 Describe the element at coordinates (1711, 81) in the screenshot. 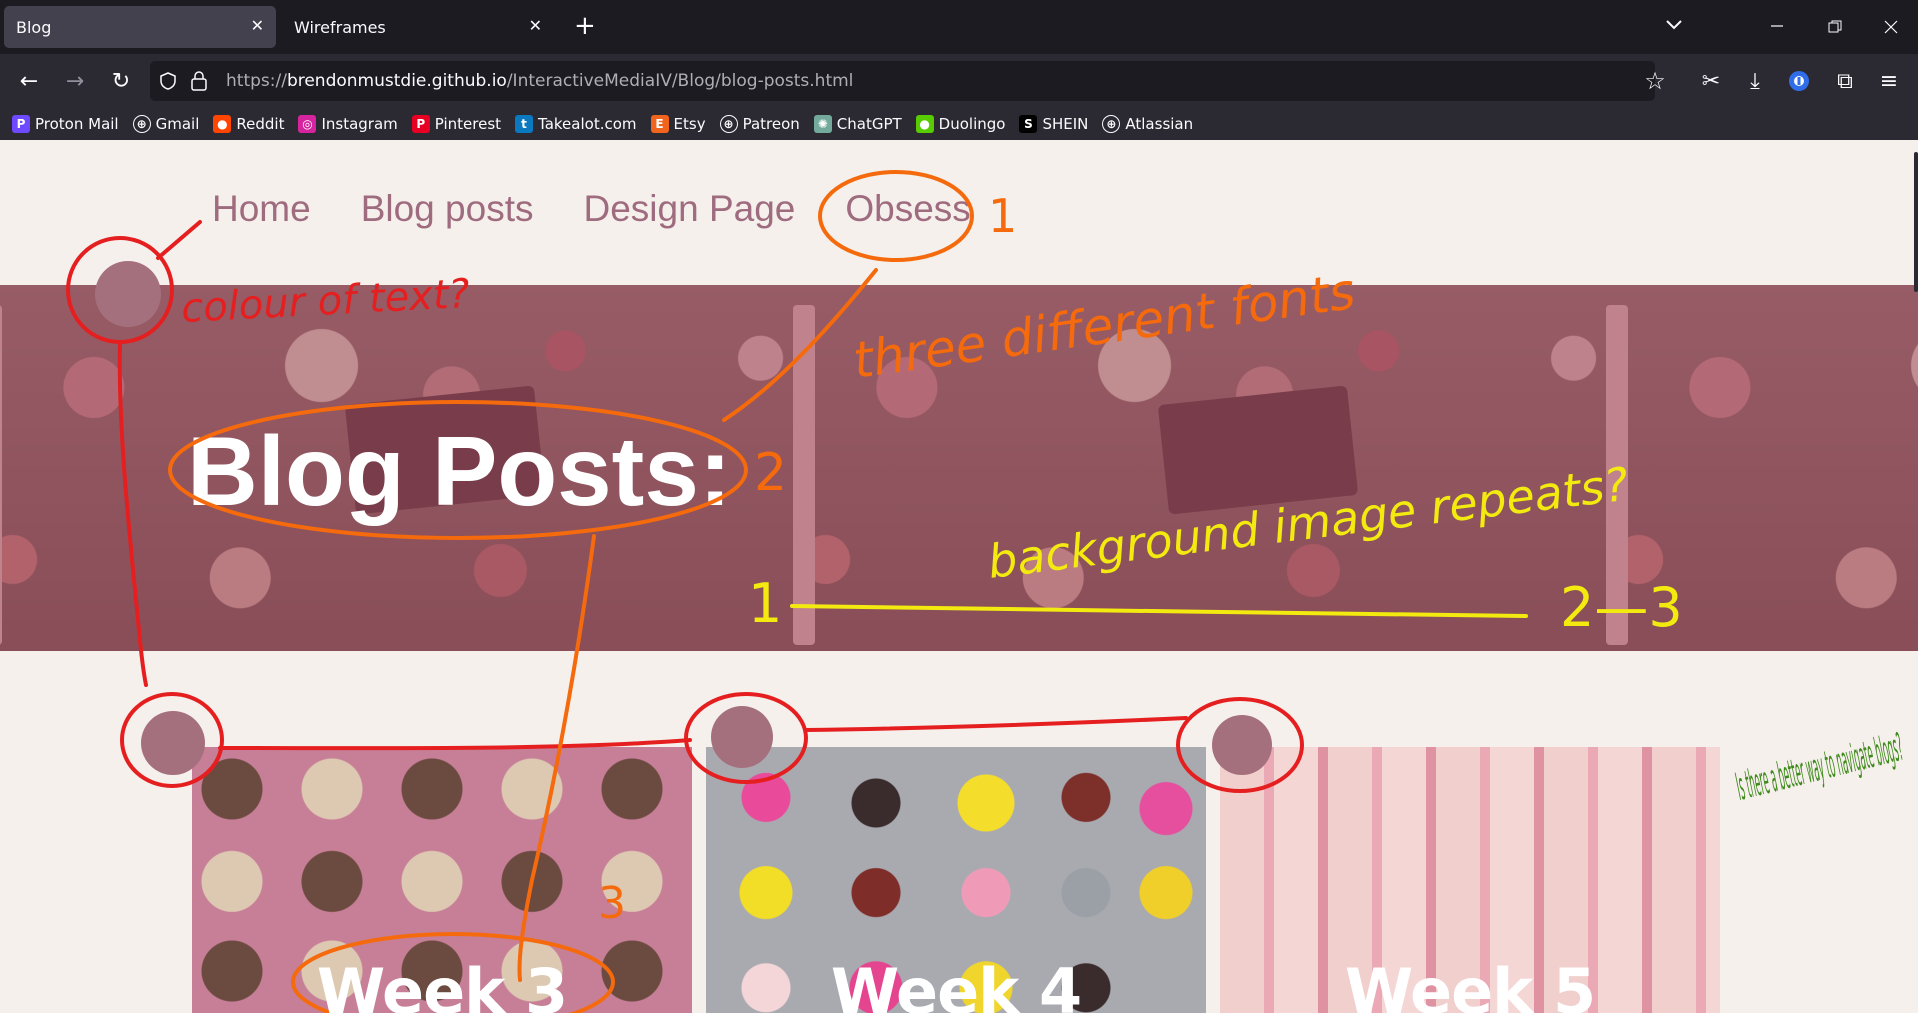

I see `screenshot-icon: ✂` at that location.